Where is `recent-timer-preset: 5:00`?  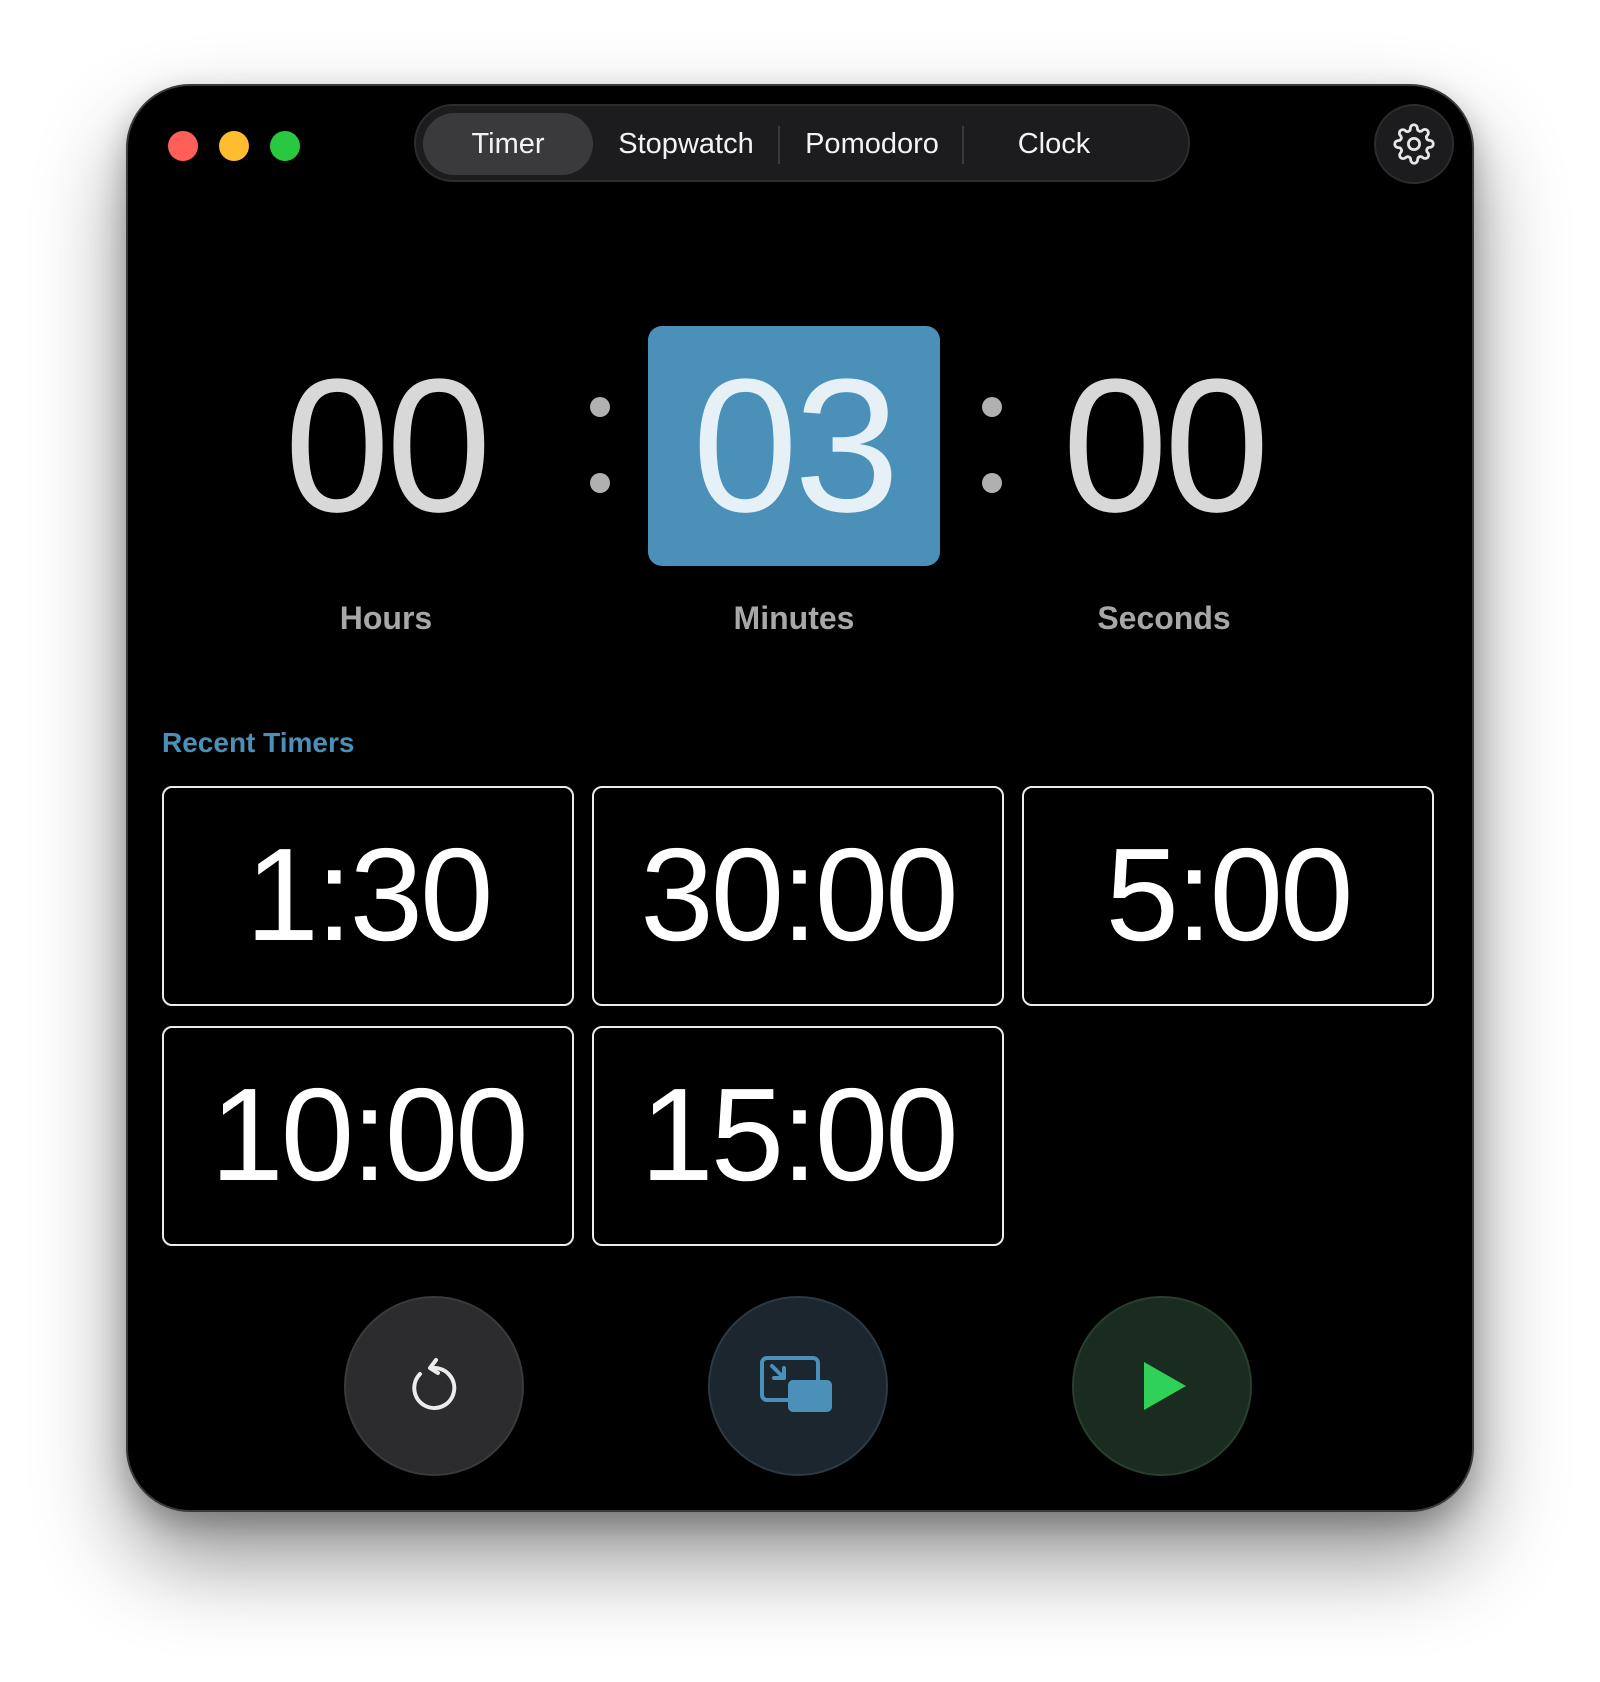
recent-timer-preset: 5:00 is located at coordinates (1228, 896).